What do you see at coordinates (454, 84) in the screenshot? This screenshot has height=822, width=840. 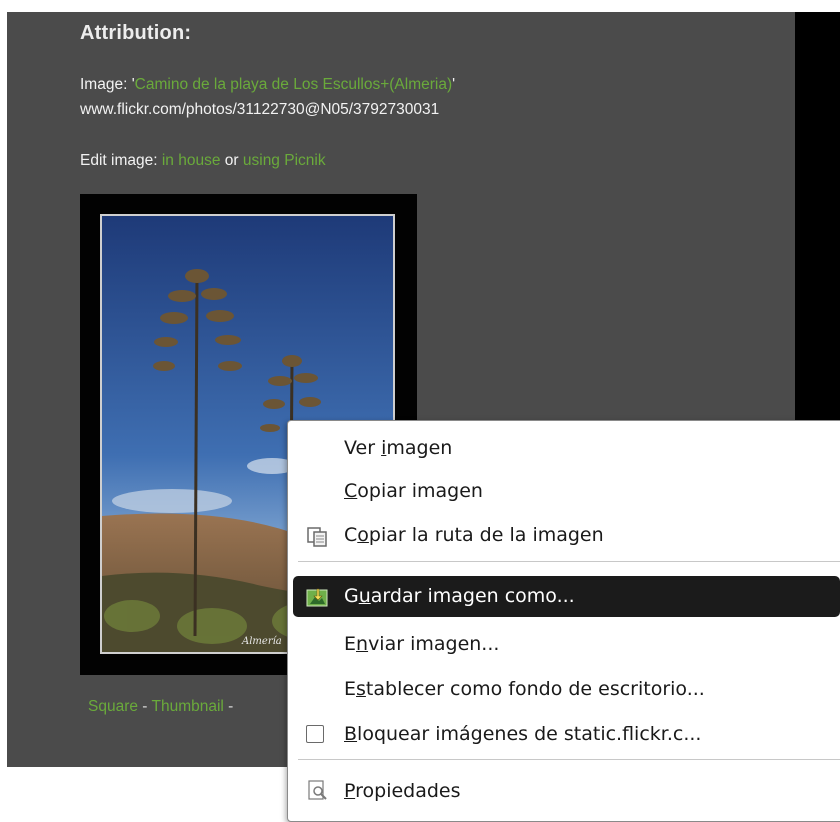 I see `image-suffix: '` at bounding box center [454, 84].